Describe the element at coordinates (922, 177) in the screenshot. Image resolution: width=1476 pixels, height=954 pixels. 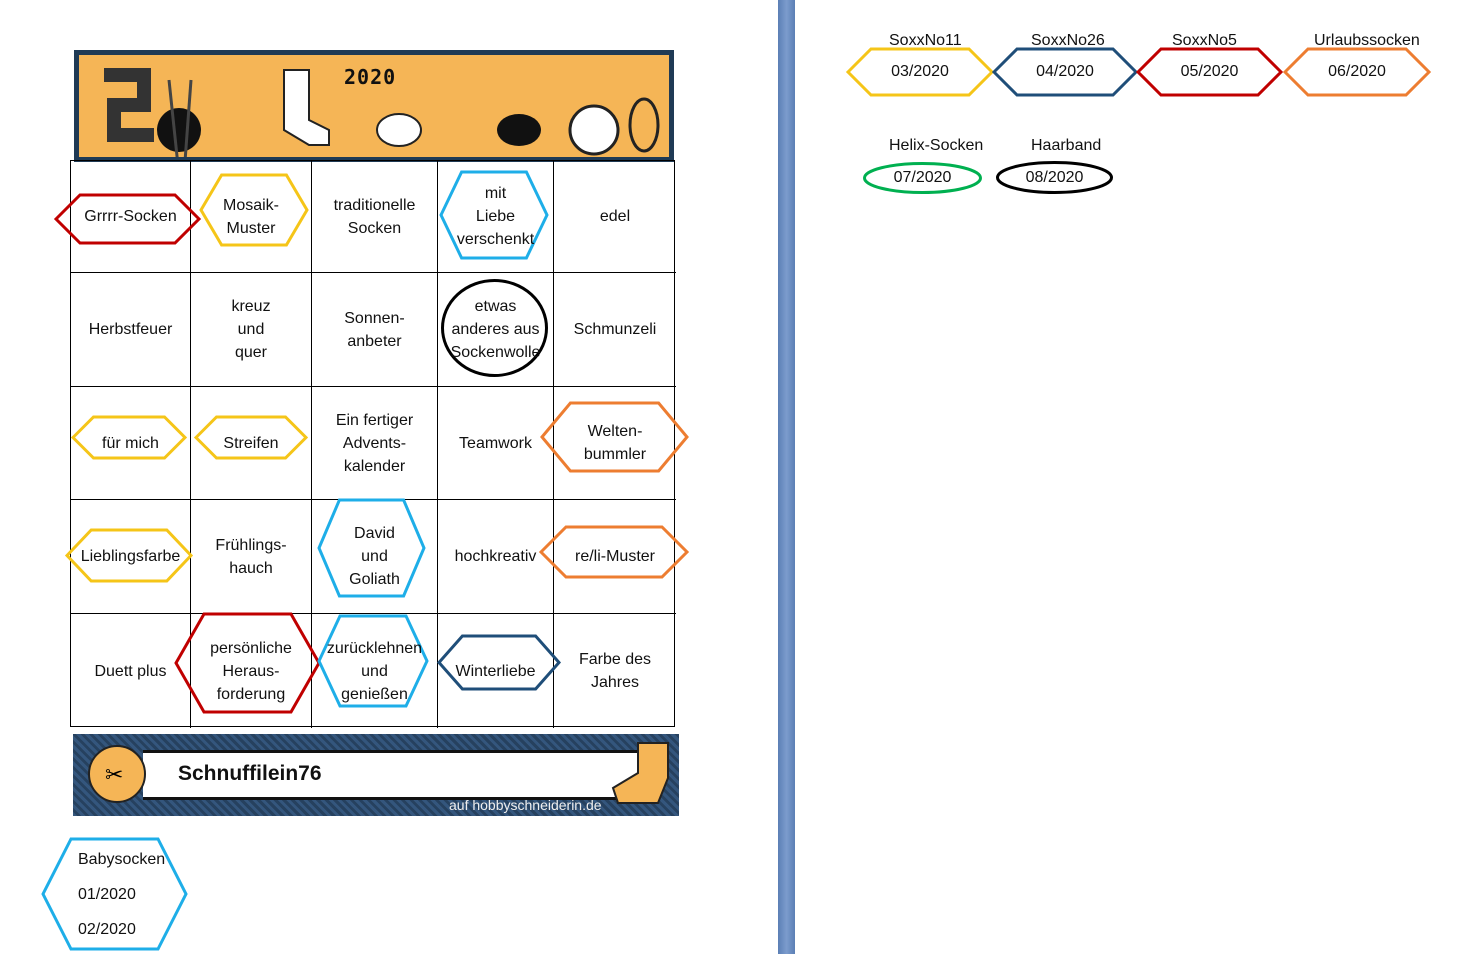
I see `legend-date: 07/2020` at that location.